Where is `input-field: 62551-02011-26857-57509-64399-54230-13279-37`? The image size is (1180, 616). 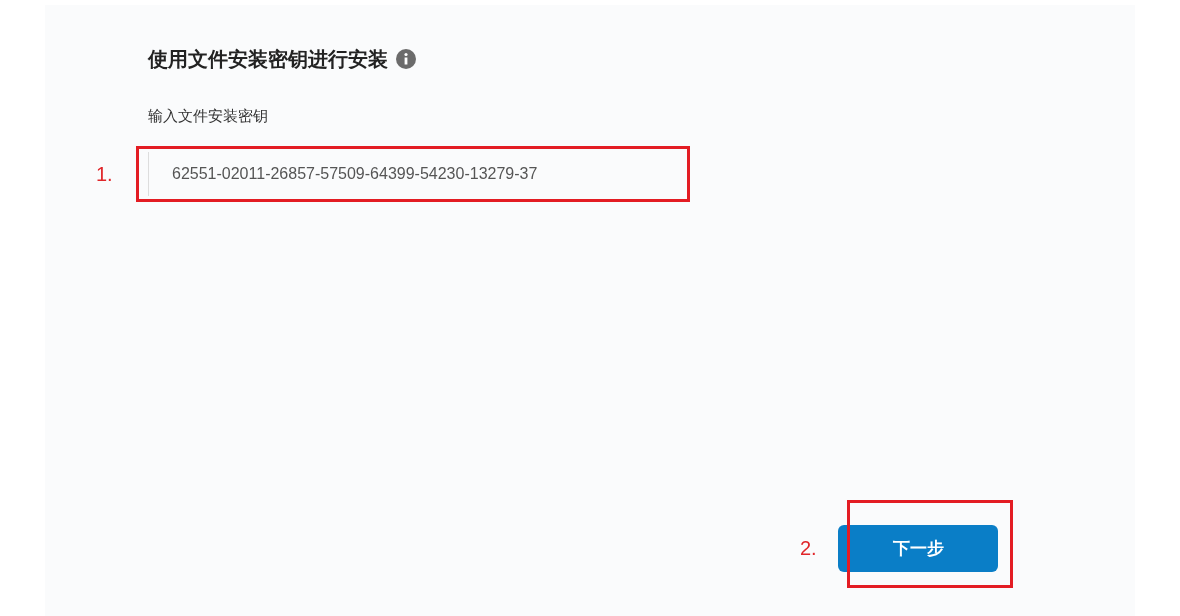 input-field: 62551-02011-26857-57509-64399-54230-13279-37 is located at coordinates (413, 174).